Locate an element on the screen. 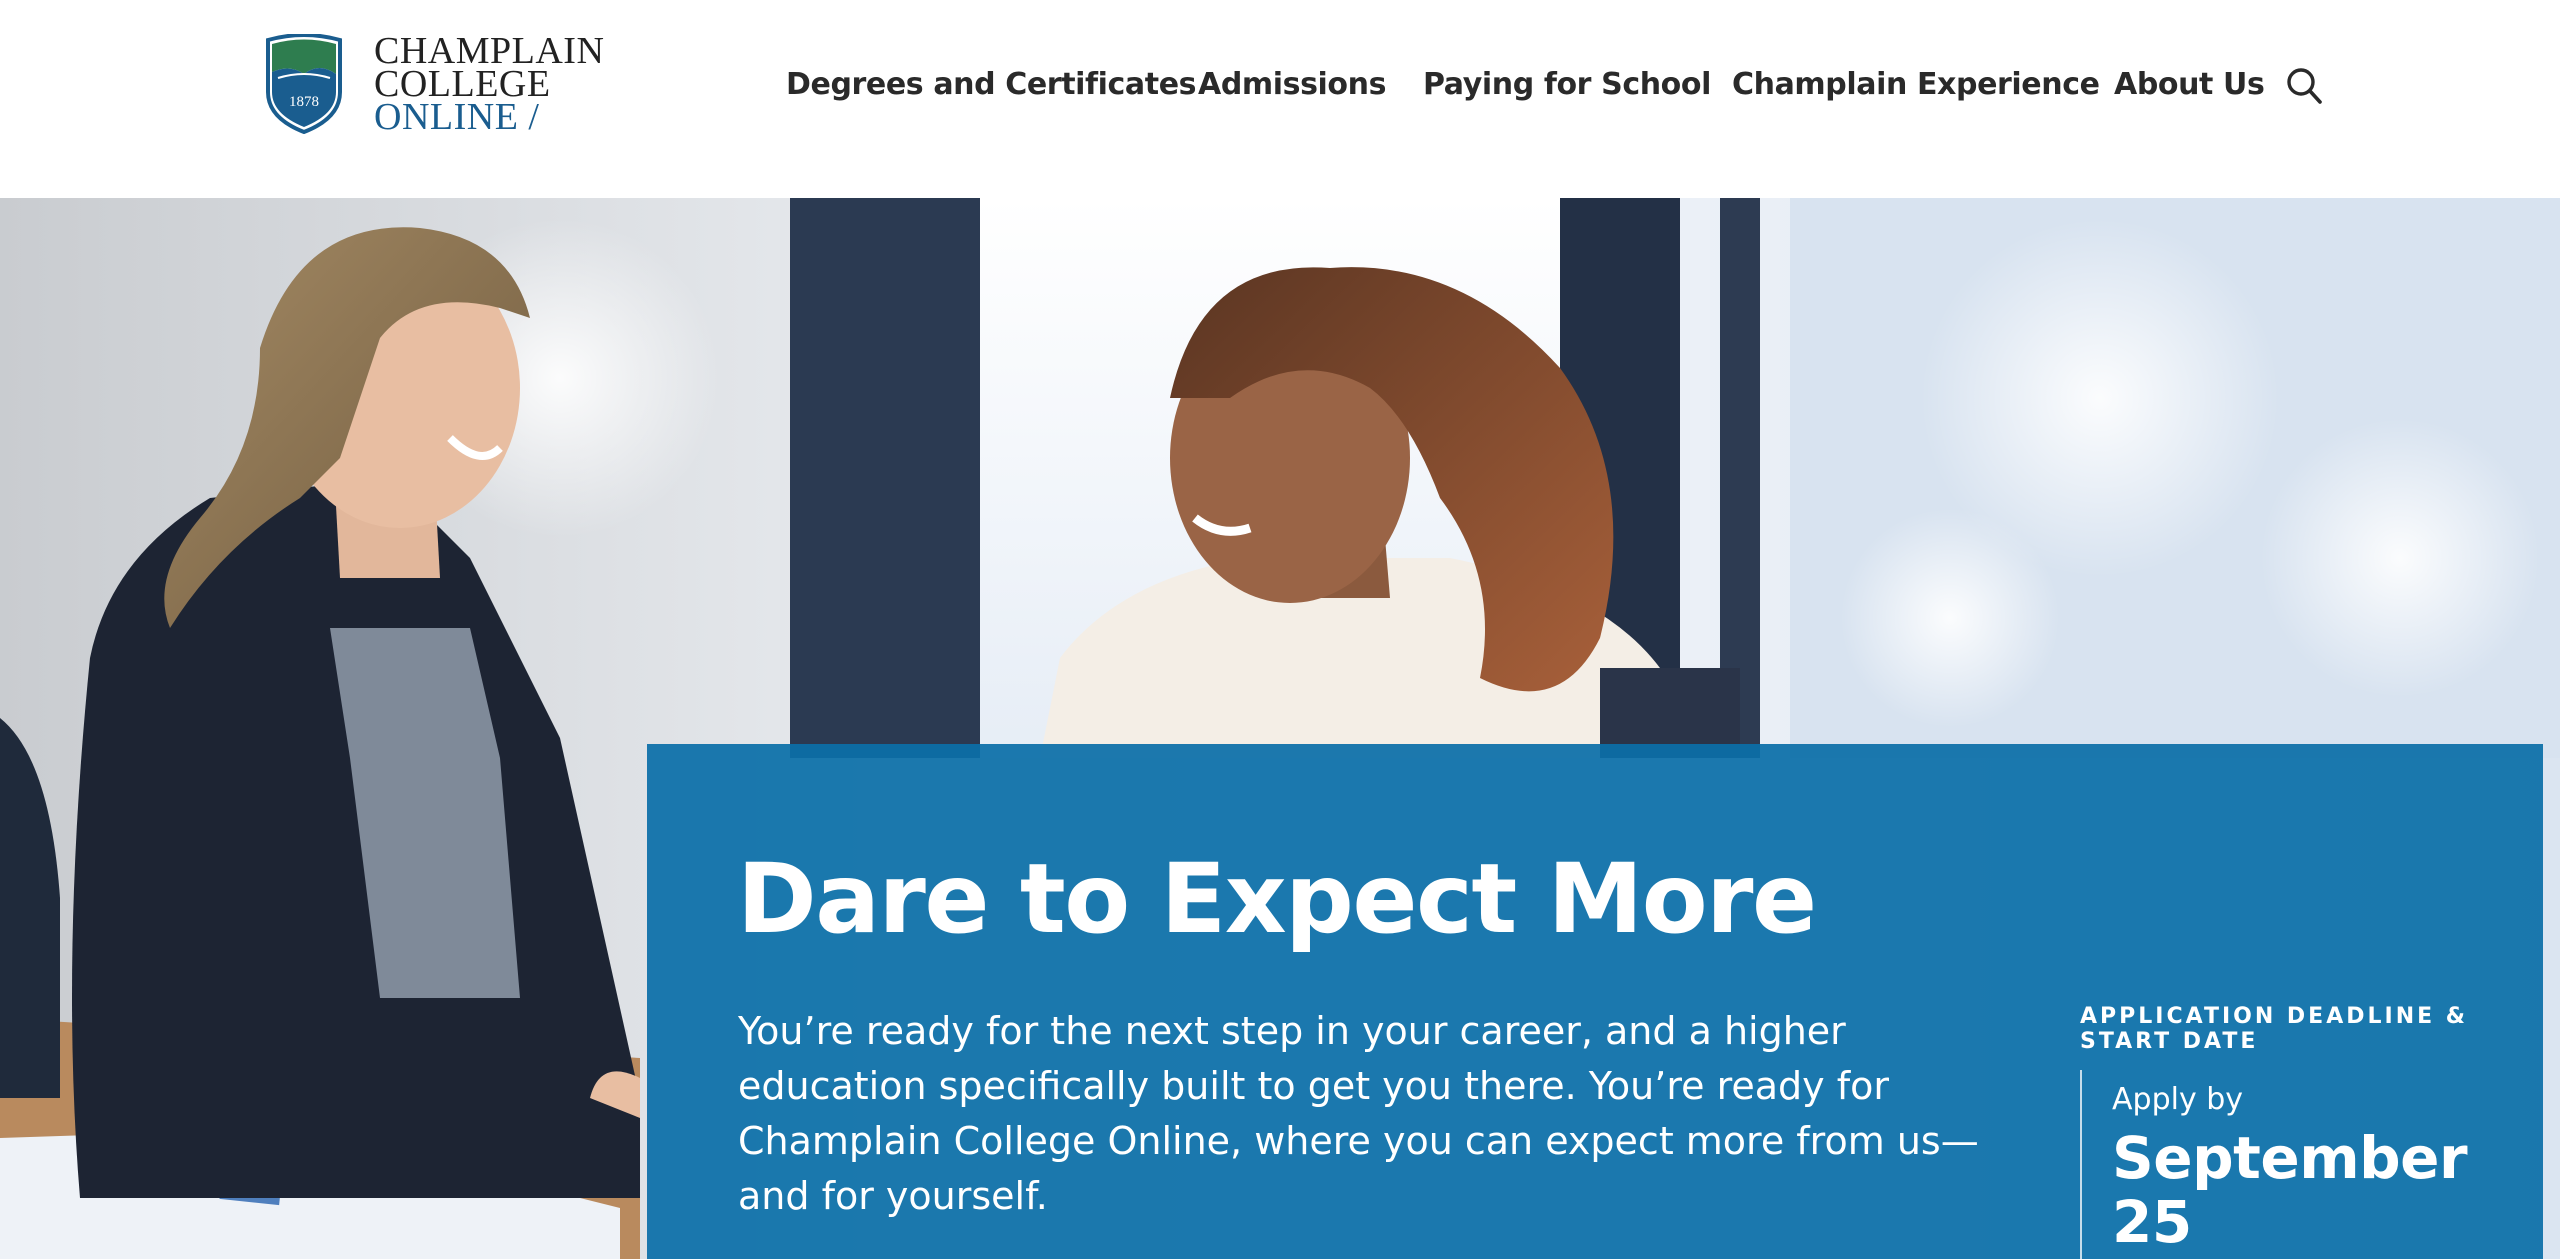 The image size is (2560, 1259). apply-by-text: Apply by is located at coordinates (2178, 1099).